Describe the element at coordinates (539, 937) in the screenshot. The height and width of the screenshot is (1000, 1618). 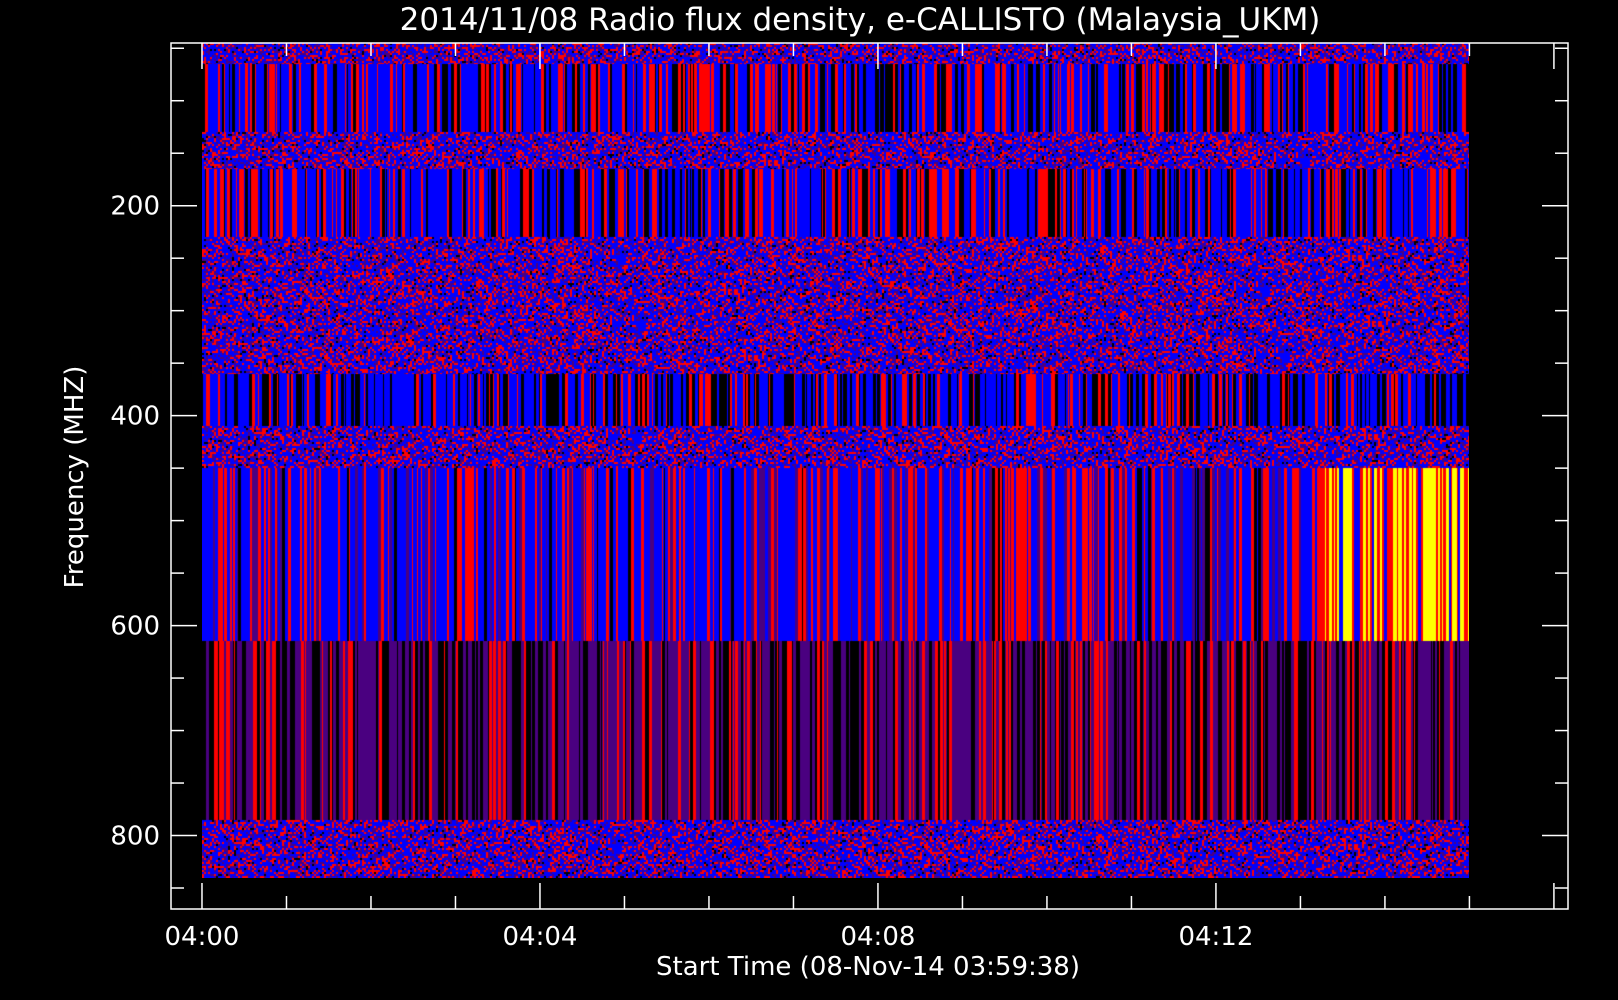
I see `x-tick-label: 04:04` at that location.